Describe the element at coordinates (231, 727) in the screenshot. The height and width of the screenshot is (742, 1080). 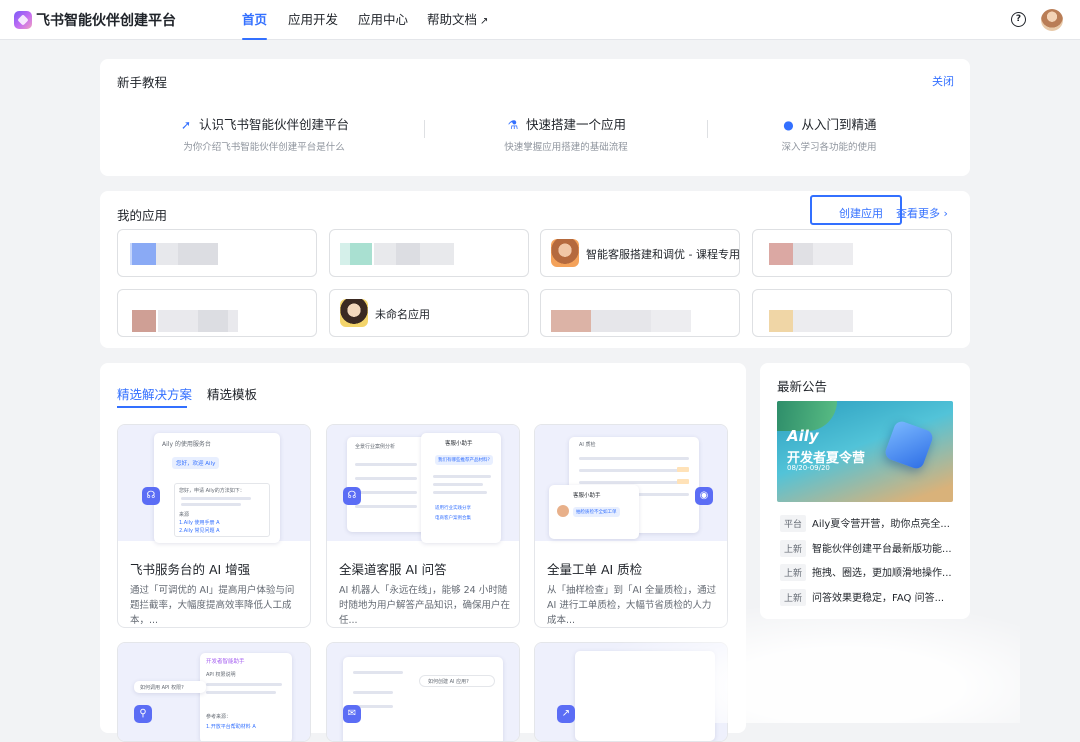
I see `mock-link: 1.开放平台帮助材料 A` at that location.